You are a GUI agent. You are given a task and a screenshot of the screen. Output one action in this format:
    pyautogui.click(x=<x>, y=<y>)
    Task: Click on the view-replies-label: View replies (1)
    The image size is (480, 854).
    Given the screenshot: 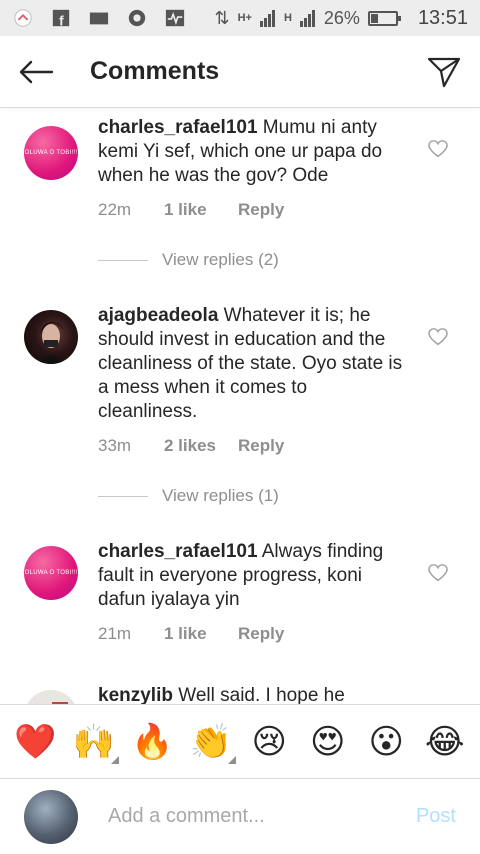 What is the action you would take?
    pyautogui.click(x=220, y=495)
    